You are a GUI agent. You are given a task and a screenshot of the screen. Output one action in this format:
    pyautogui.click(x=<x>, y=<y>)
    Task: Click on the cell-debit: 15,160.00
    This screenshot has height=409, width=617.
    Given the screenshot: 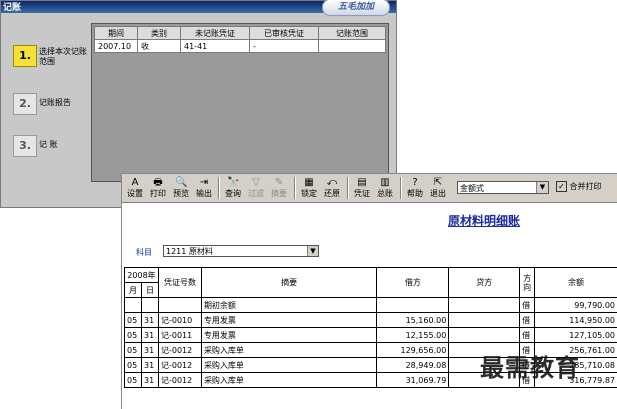 What is the action you would take?
    pyautogui.click(x=413, y=320)
    